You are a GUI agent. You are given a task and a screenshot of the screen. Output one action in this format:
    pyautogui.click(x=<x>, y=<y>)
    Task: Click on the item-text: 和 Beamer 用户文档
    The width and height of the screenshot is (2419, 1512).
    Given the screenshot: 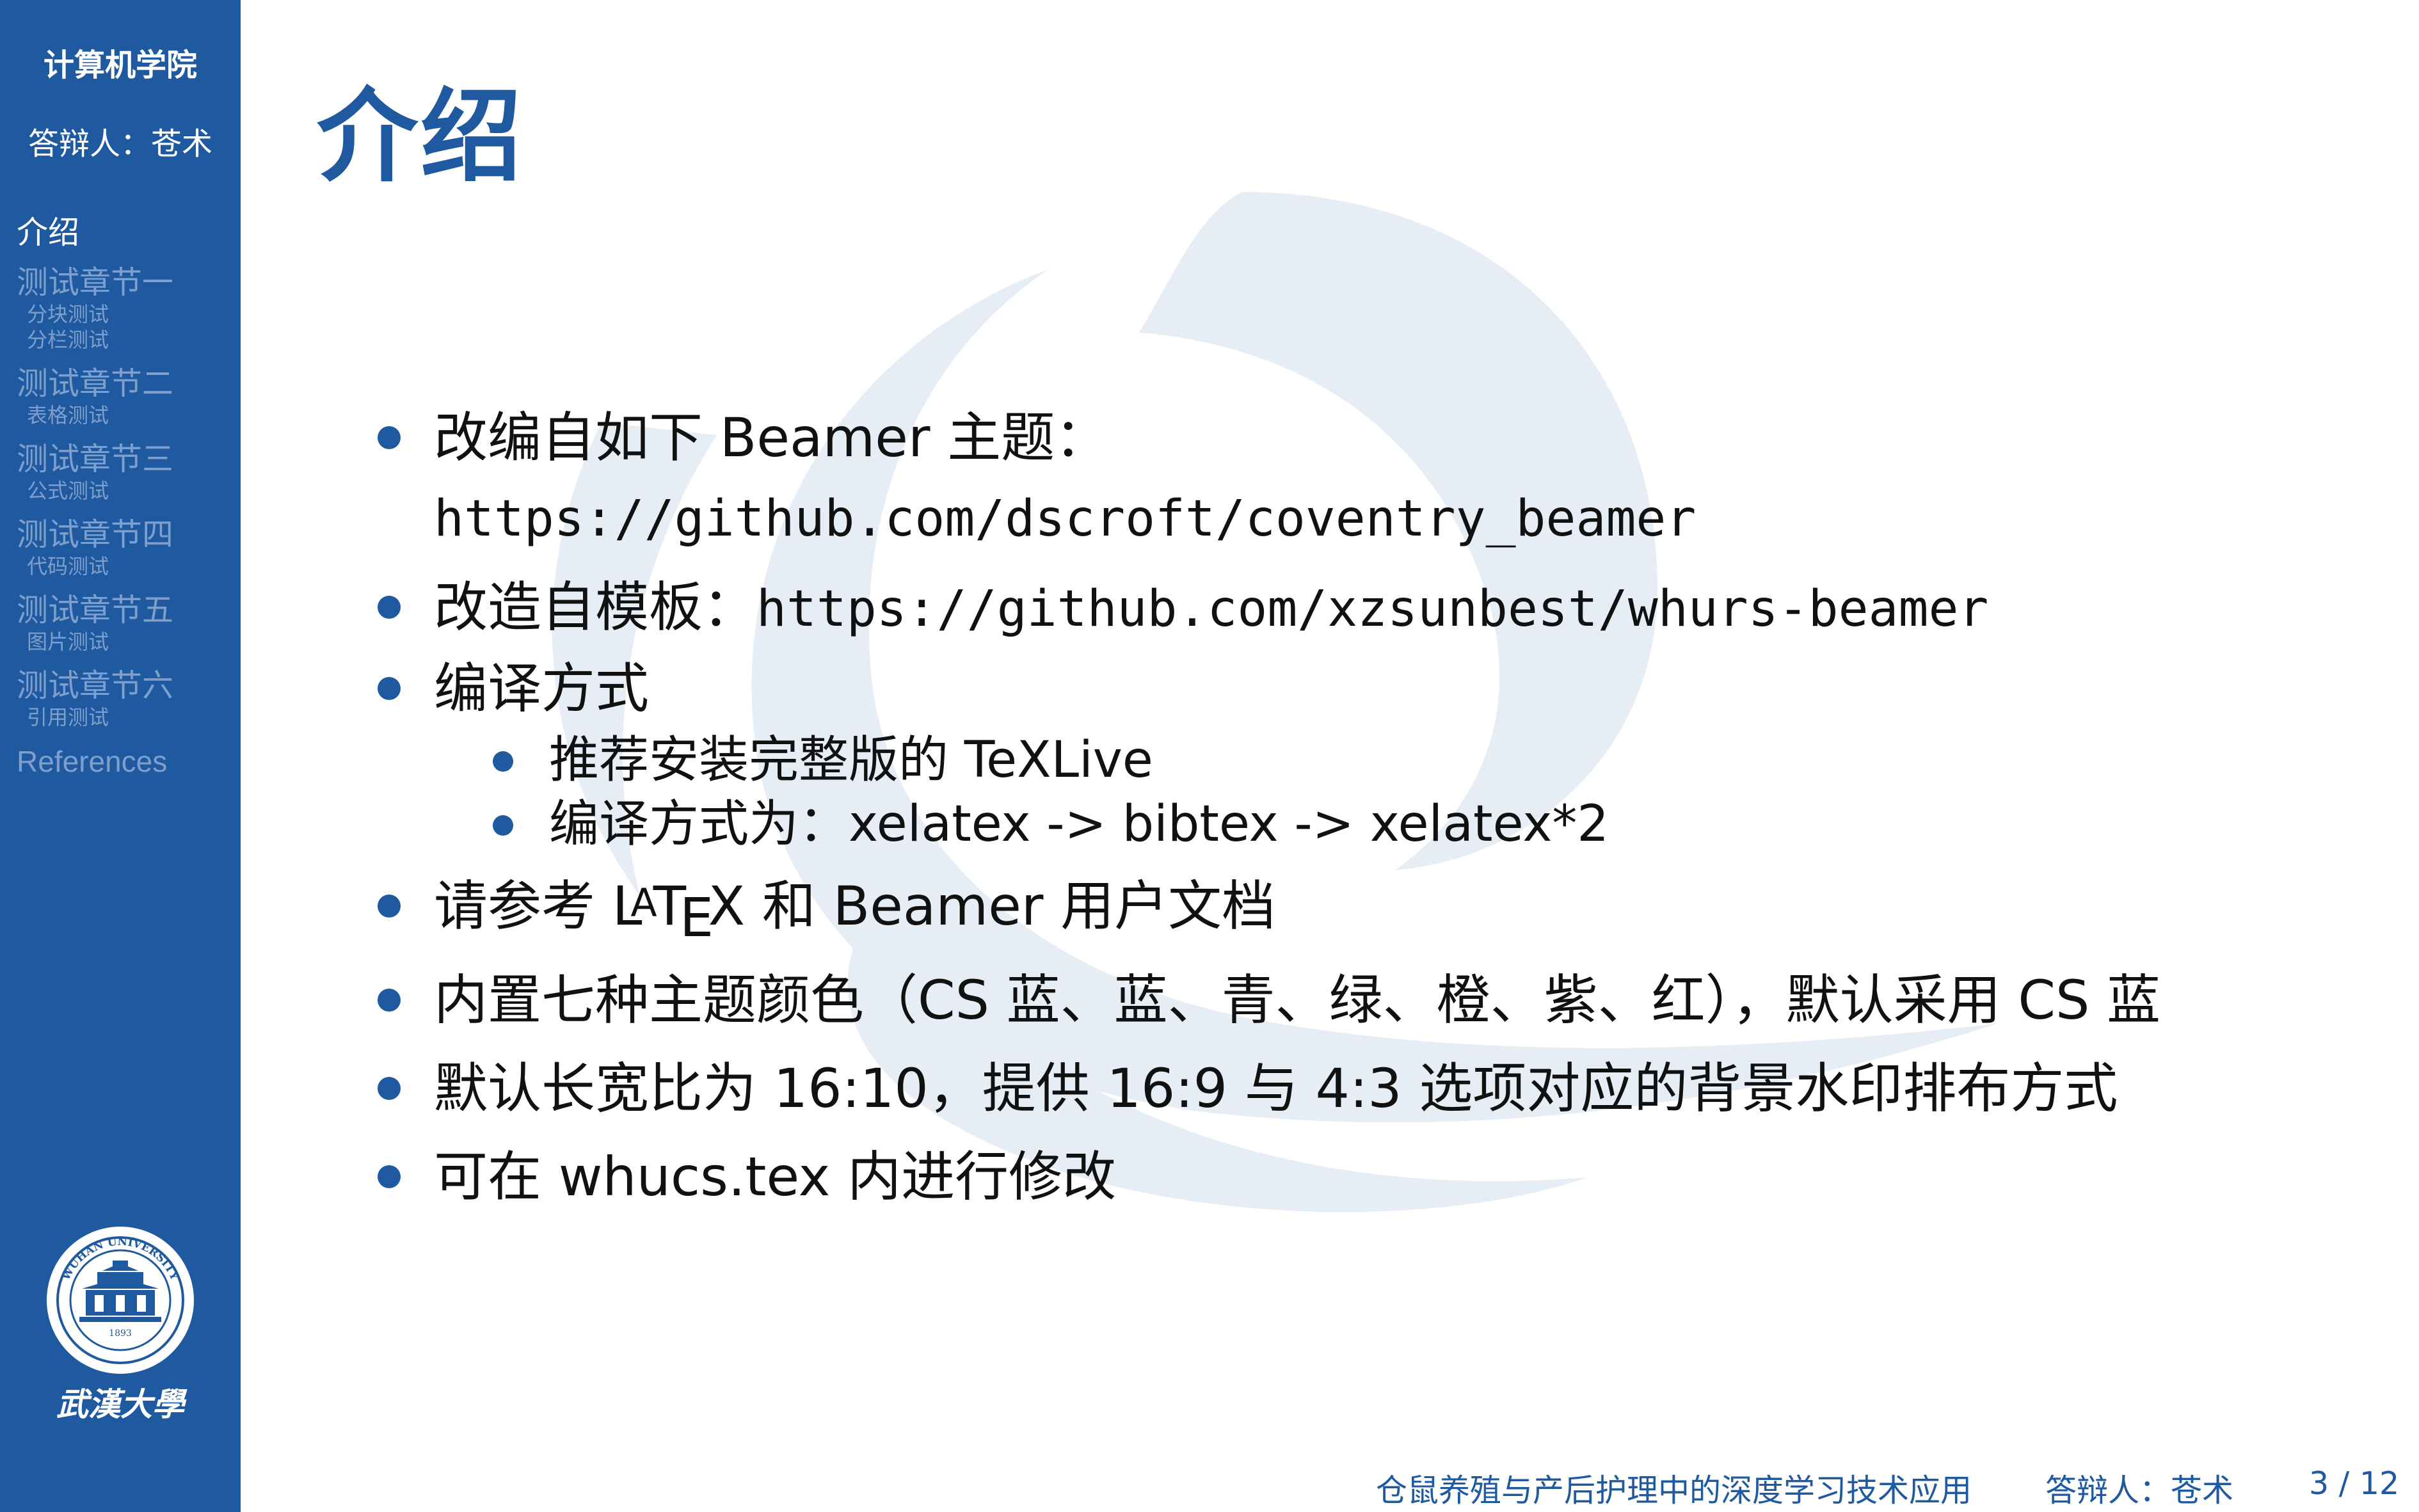 What is the action you would take?
    pyautogui.click(x=1019, y=906)
    